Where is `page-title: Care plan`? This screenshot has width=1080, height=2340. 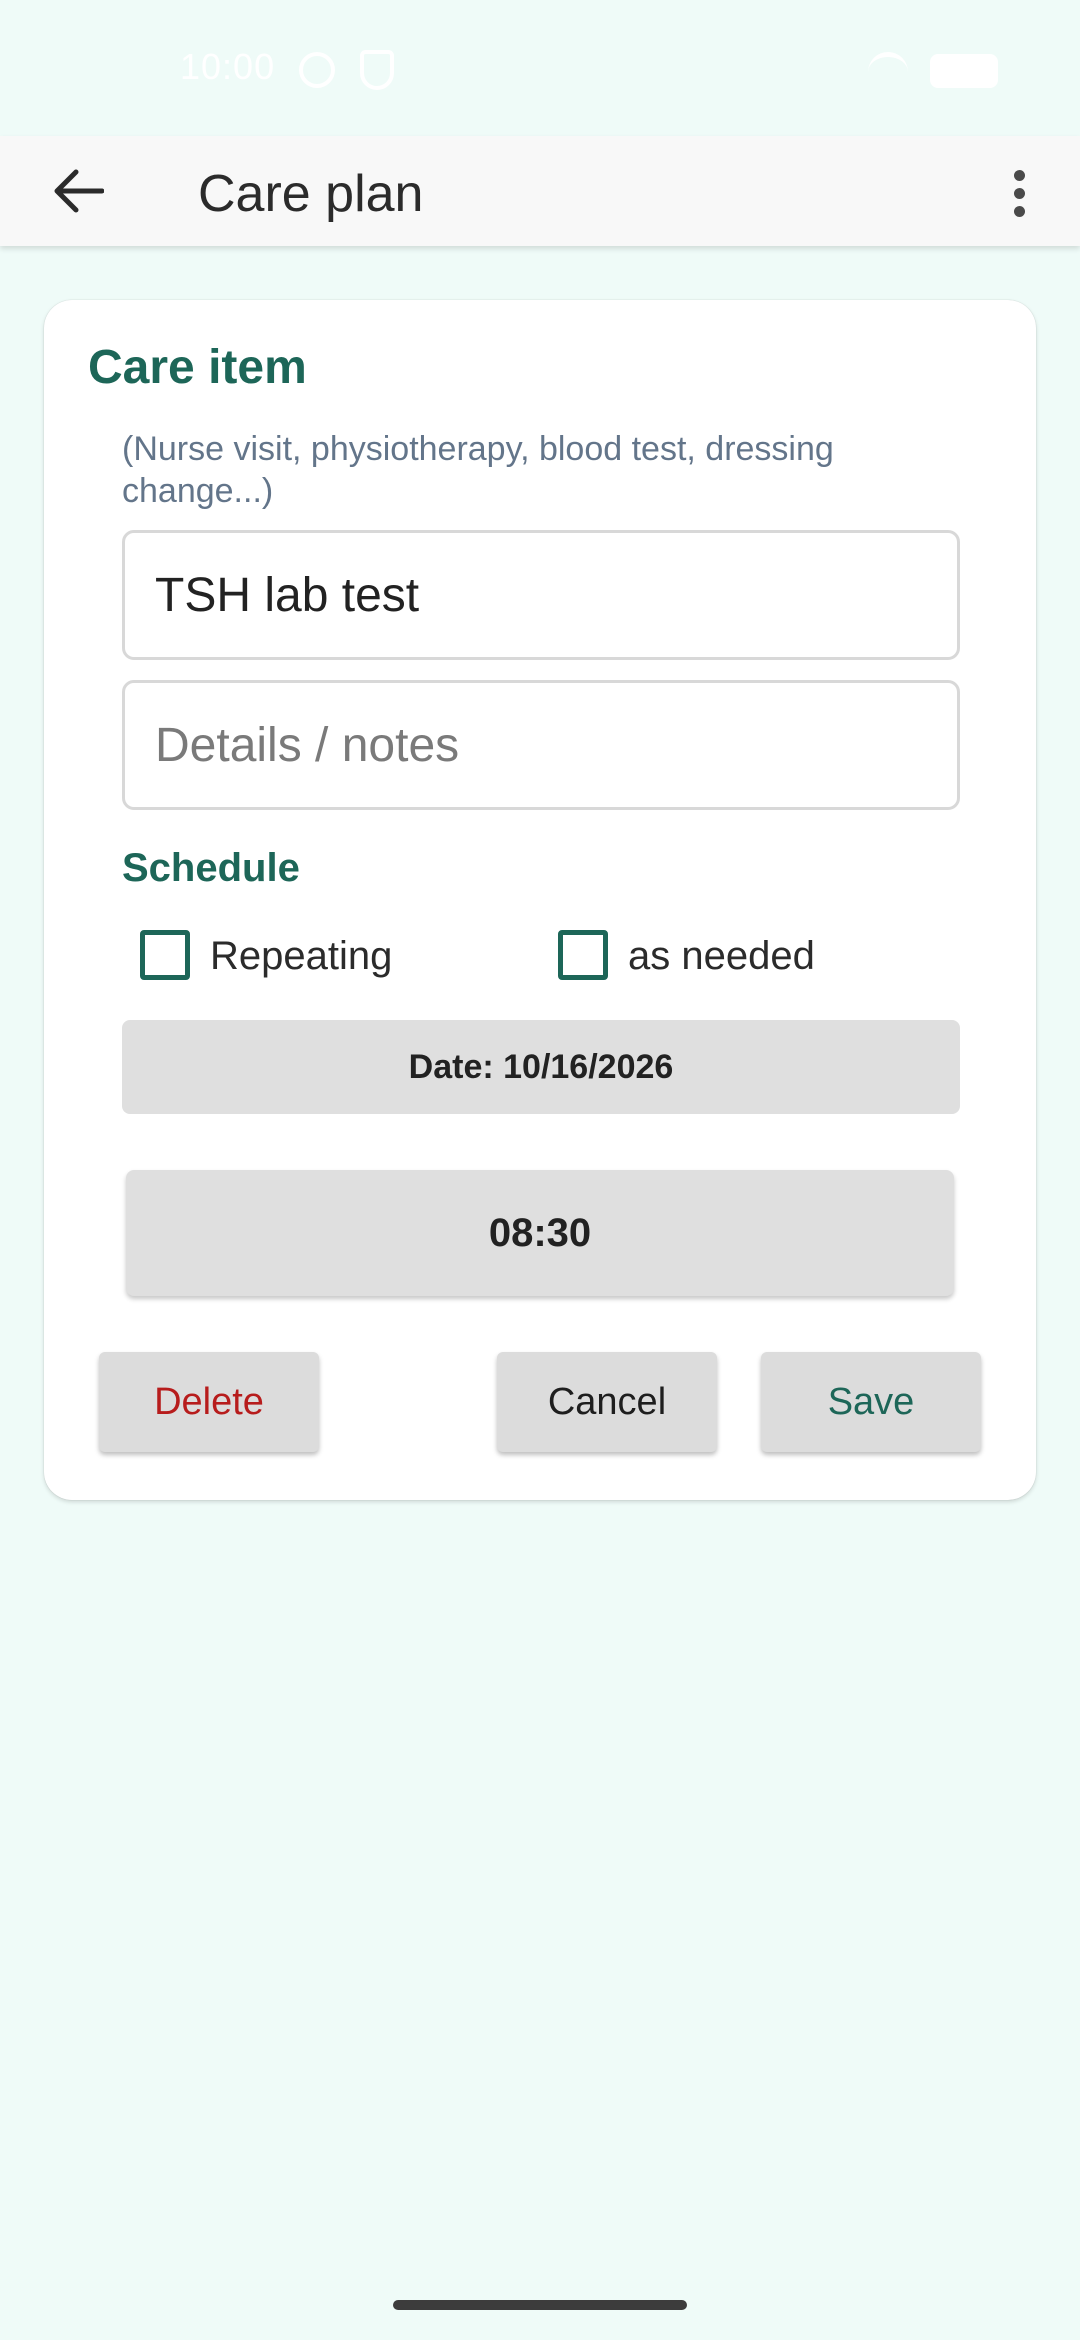 page-title: Care plan is located at coordinates (311, 194).